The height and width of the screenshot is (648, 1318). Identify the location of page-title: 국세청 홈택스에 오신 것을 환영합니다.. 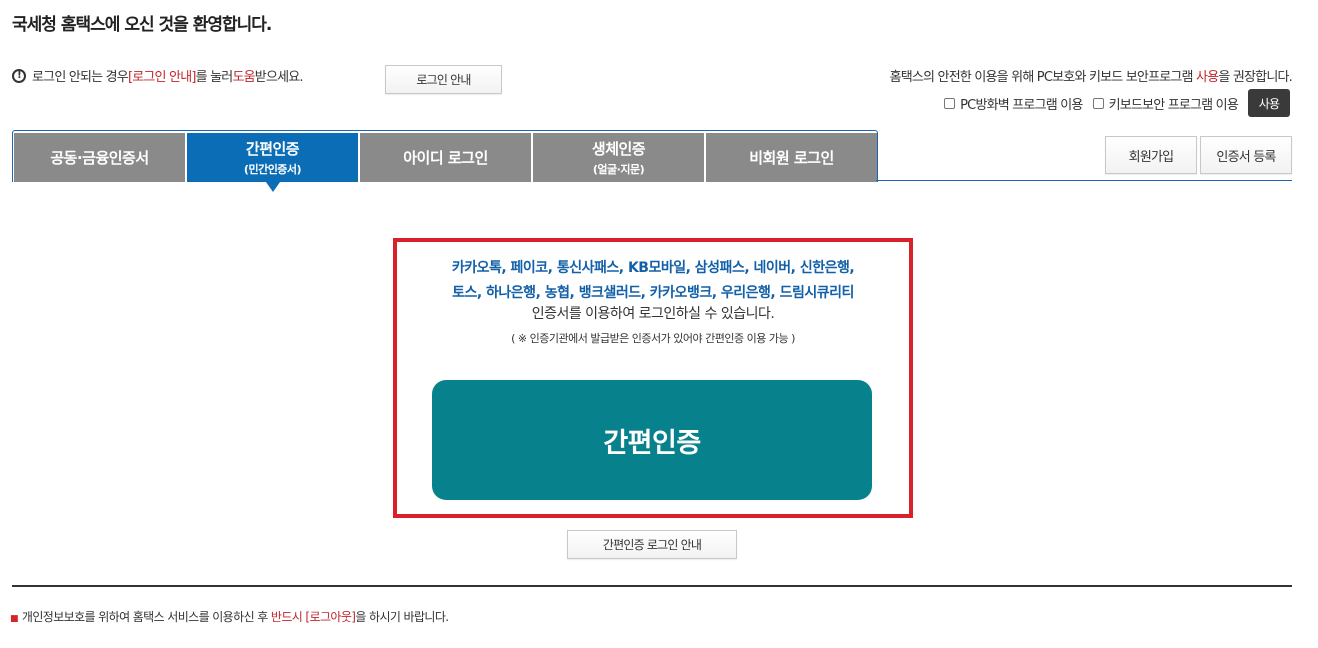
(142, 25).